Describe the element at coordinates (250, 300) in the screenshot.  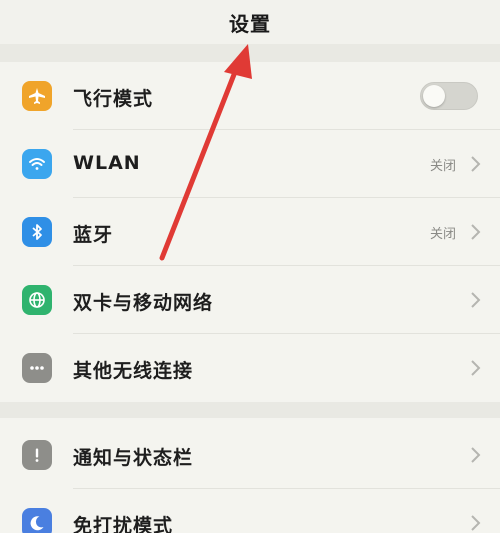
I see `setting-row-dual-sim: 双卡与移动网络` at that location.